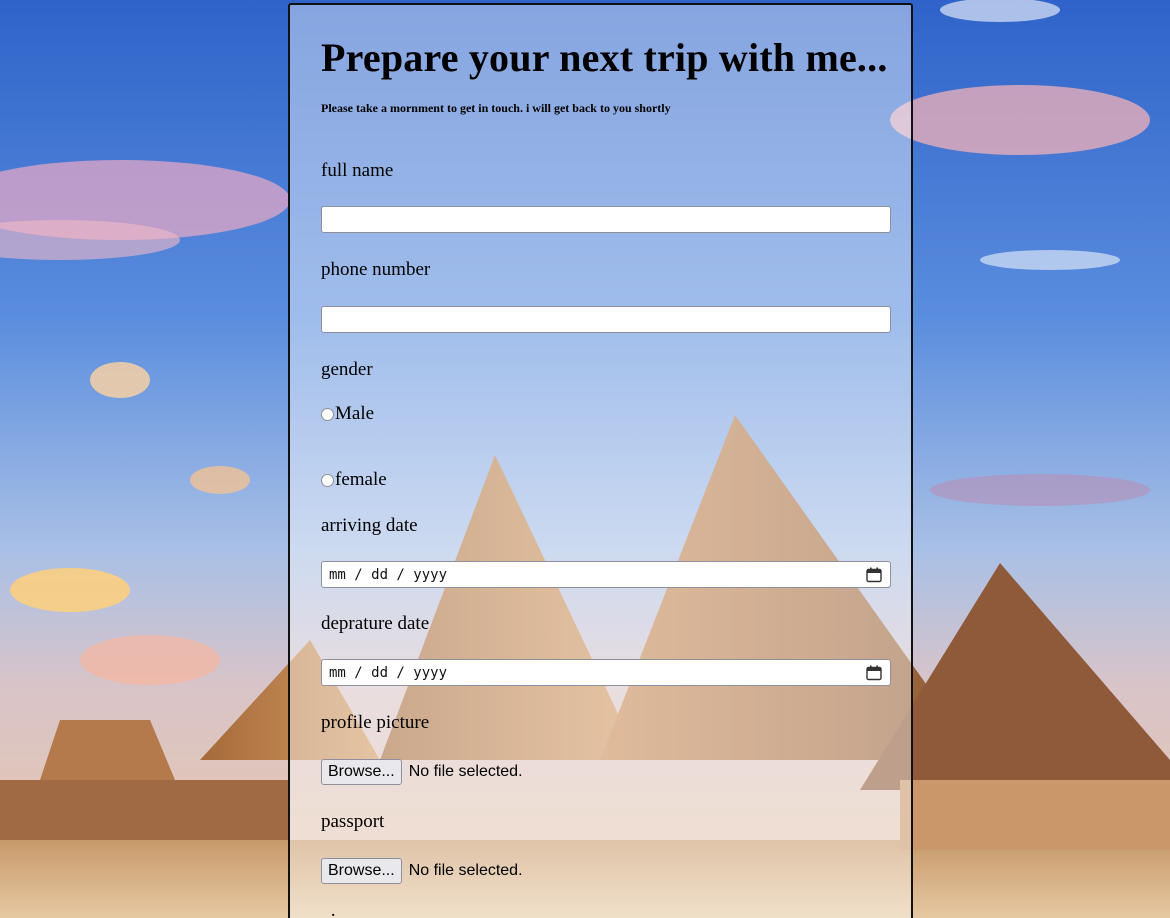 The image size is (1170, 918). What do you see at coordinates (333, 911) in the screenshot?
I see `cutoff-text: ·` at bounding box center [333, 911].